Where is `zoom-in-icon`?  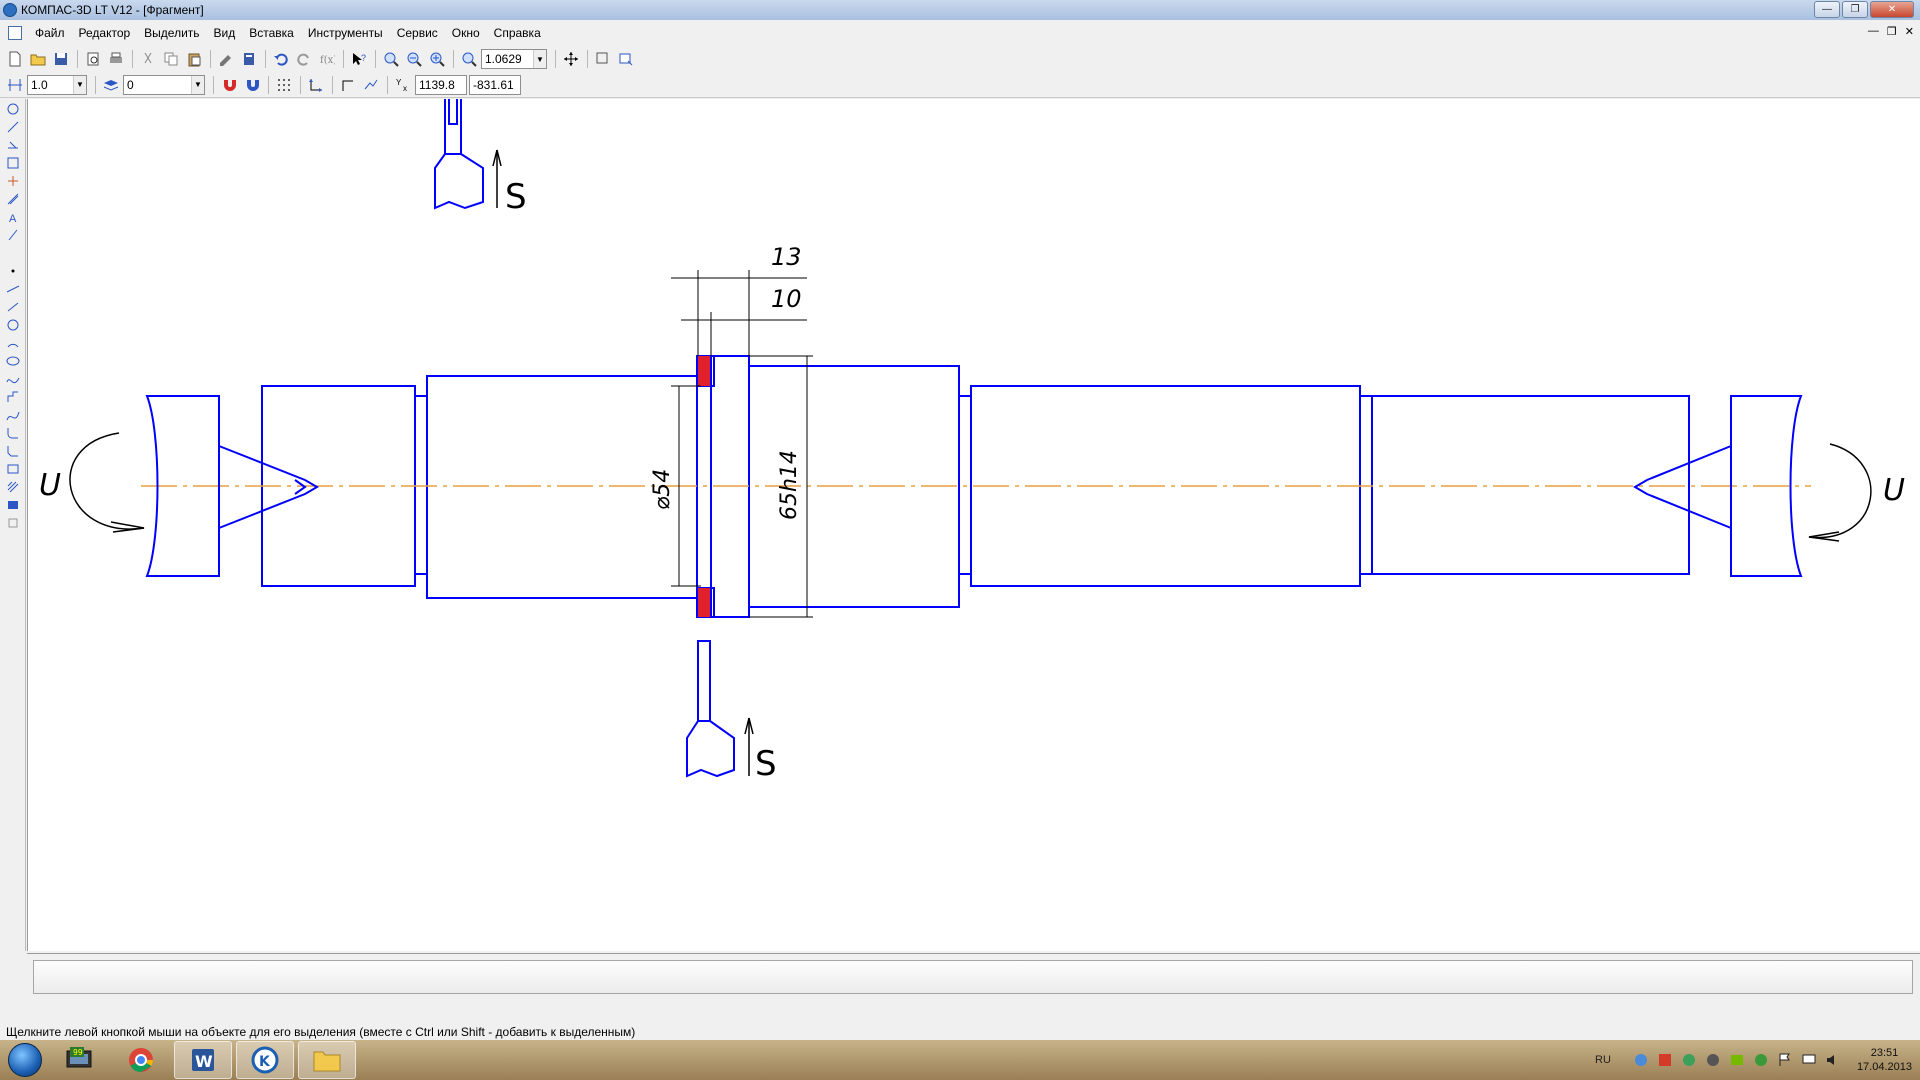 zoom-in-icon is located at coordinates (437, 59).